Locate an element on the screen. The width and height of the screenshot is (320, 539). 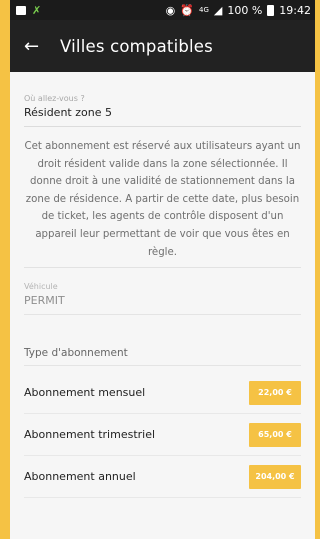
subscription-monthly: Abonnement mensuel 22,00 € is located at coordinates (162, 393).